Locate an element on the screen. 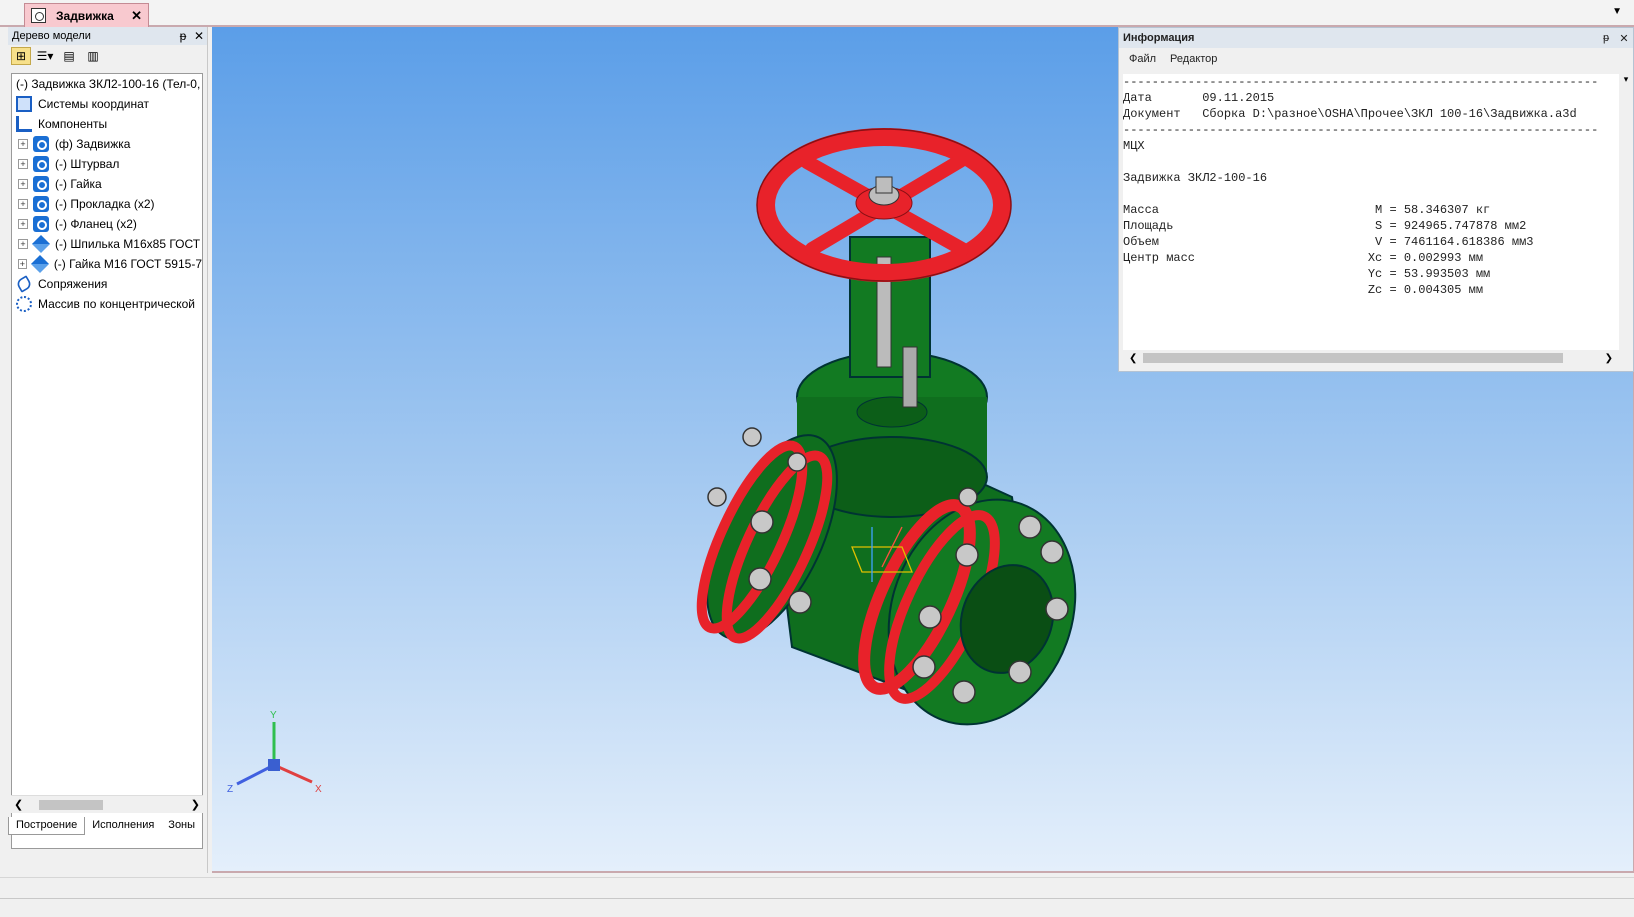  tree-item: + (-) Шпилька М16х85 ГОСТ is located at coordinates (107, 244).